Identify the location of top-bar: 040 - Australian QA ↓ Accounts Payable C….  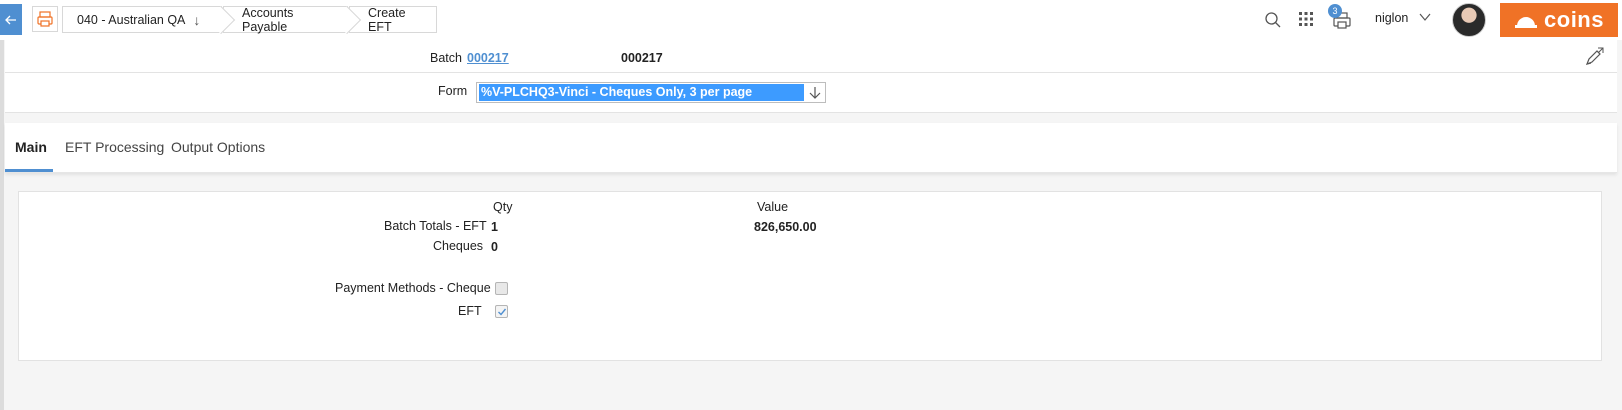
(811, 20).